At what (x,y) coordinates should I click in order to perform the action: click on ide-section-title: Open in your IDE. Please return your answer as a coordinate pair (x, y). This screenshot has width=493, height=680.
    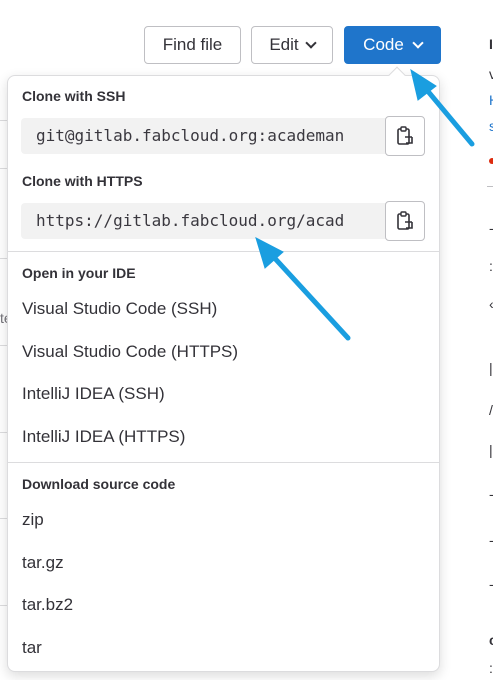
    Looking at the image, I should click on (79, 273).